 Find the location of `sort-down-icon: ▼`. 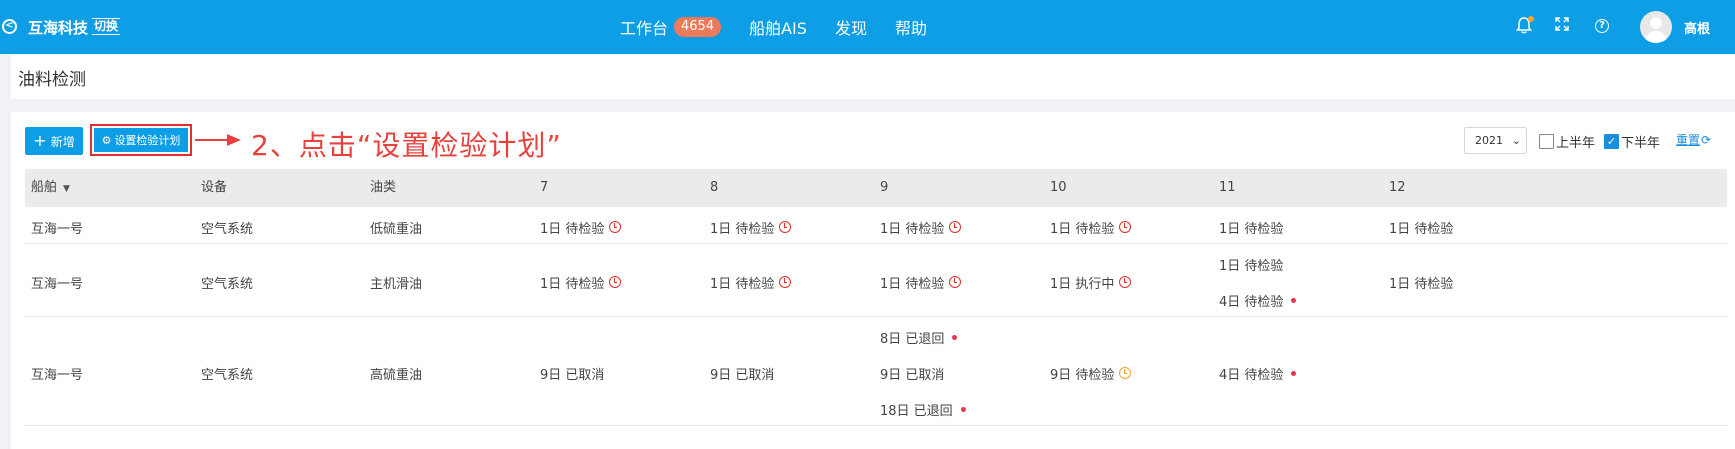

sort-down-icon: ▼ is located at coordinates (66, 189).